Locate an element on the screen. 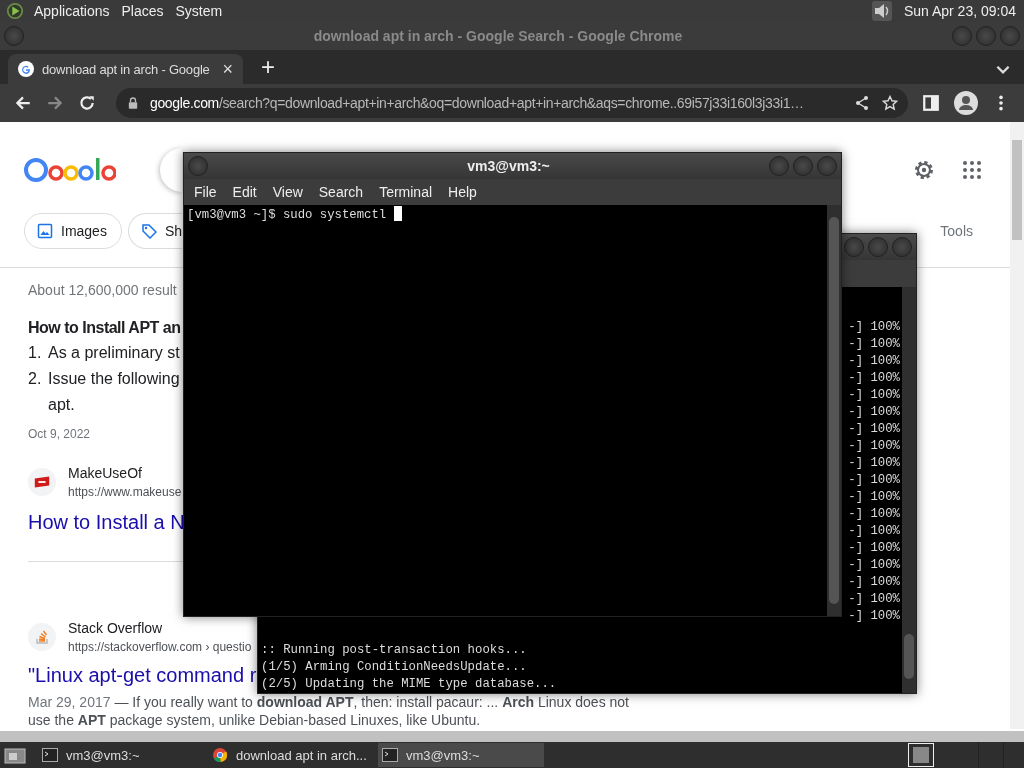  vertical-scrollbar is located at coordinates (1017, 425).